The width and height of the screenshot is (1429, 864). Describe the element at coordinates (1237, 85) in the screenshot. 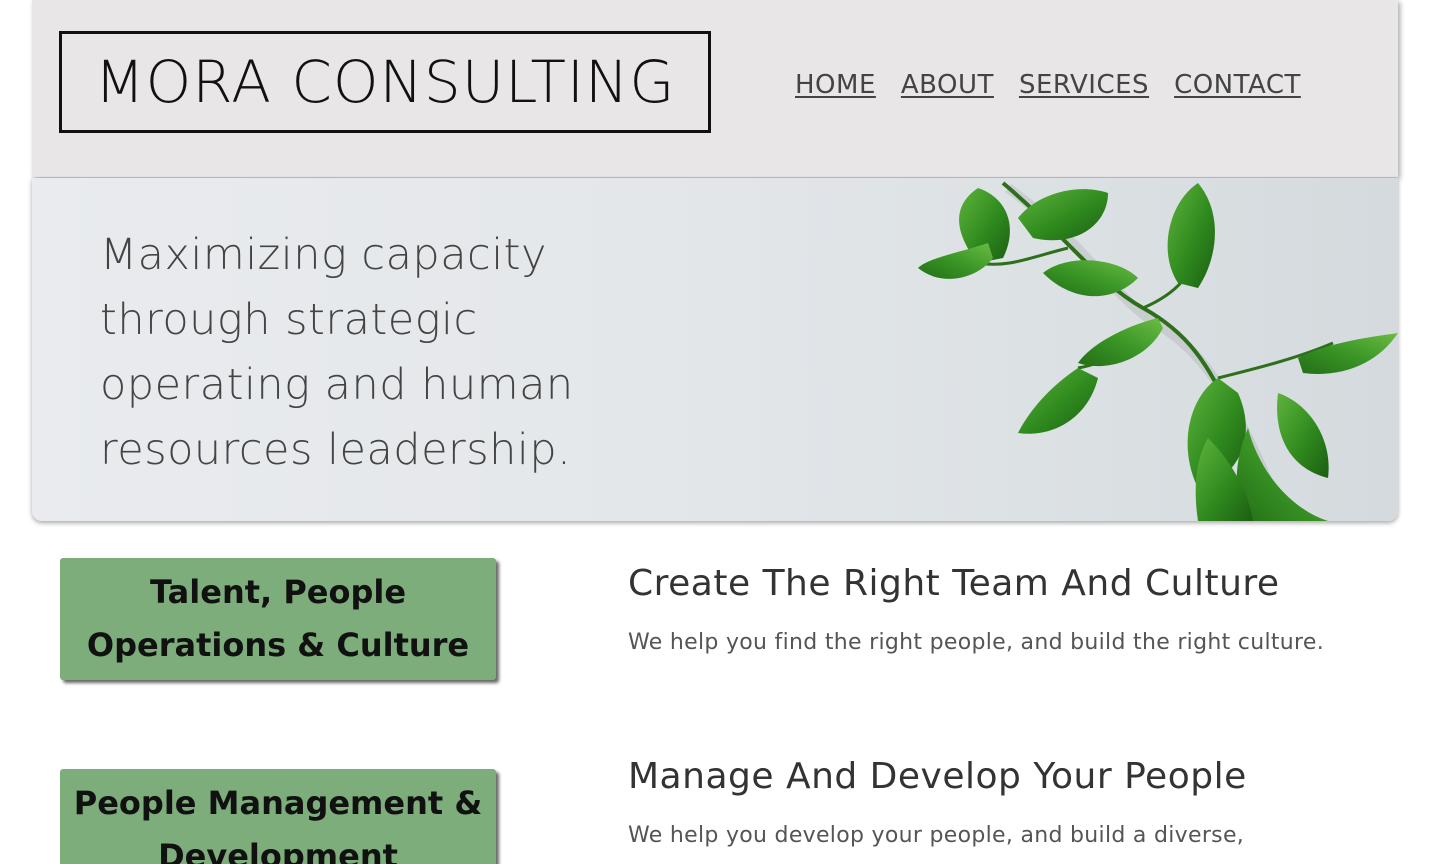

I see `nav-contact-link: CONTACT` at that location.